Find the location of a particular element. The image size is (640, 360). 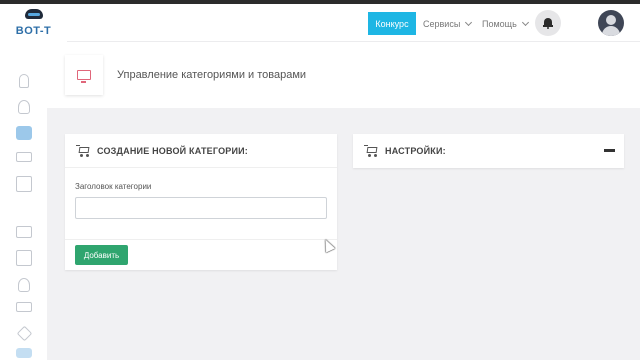

page-title: Управление категориями и товарами is located at coordinates (212, 75).